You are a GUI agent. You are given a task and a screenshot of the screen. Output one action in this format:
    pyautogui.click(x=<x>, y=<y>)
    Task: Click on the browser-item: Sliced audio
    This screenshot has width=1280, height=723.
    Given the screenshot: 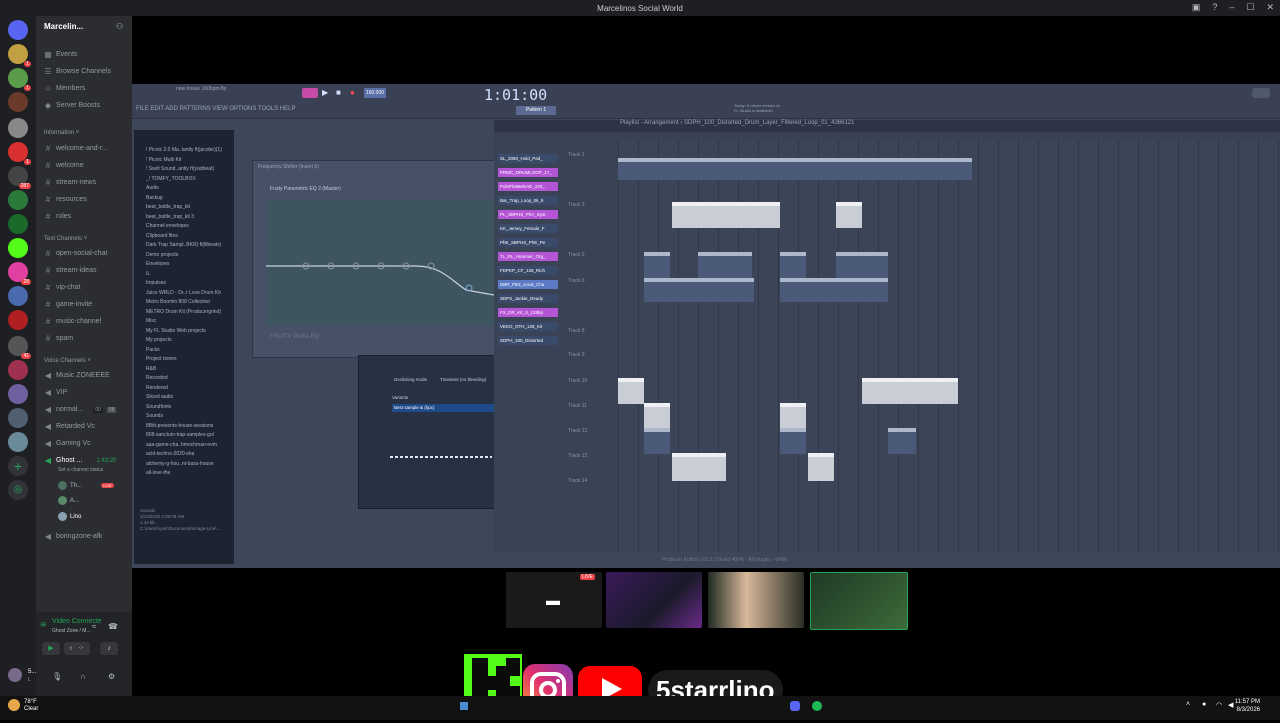 What is the action you would take?
    pyautogui.click(x=159, y=397)
    